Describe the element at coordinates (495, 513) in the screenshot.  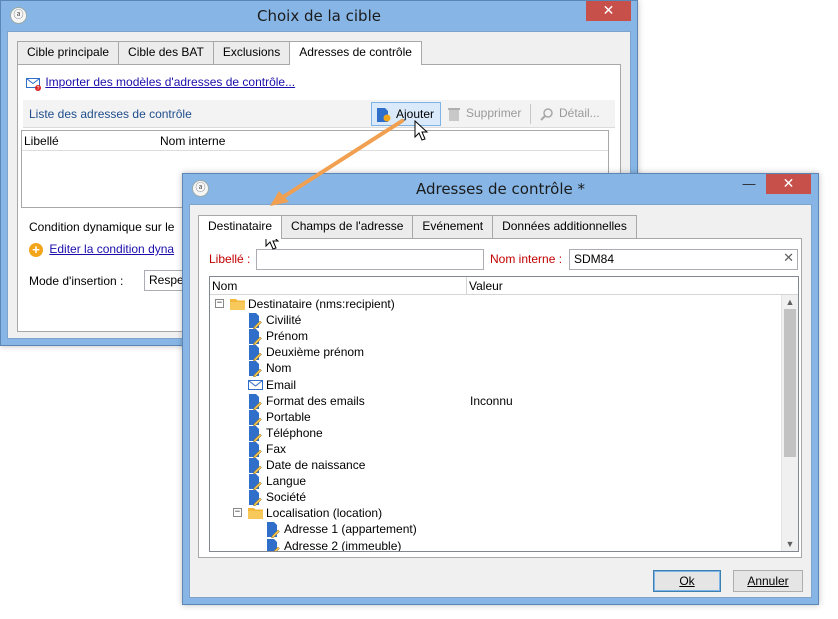
I see `tree-row: − Localisation (location)` at that location.